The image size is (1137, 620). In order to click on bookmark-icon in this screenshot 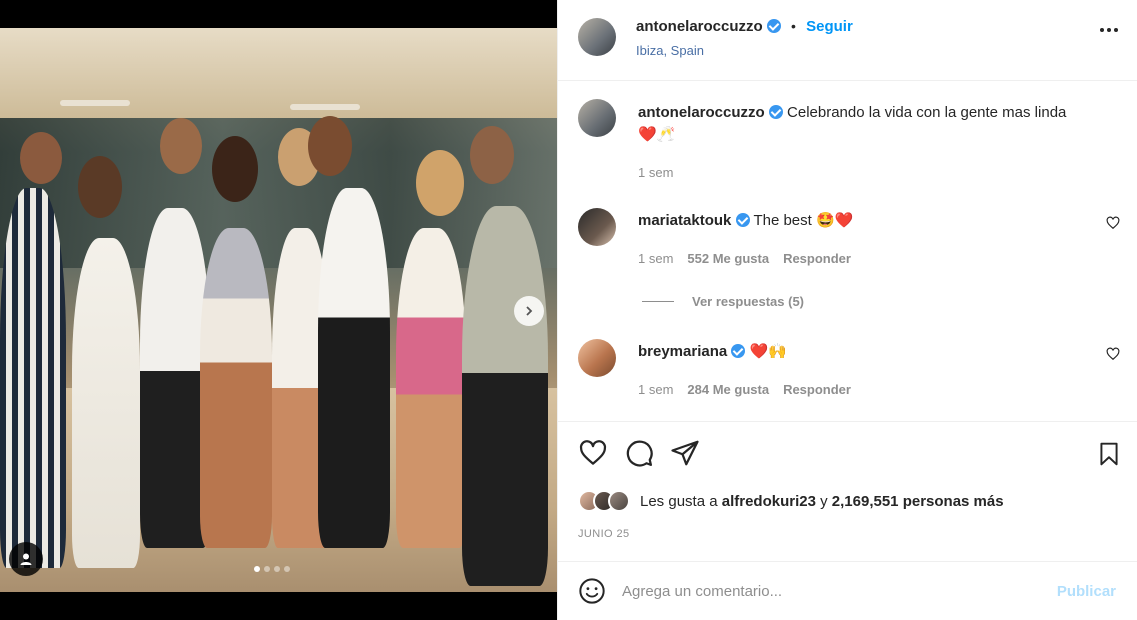, I will do `click(1109, 454)`.